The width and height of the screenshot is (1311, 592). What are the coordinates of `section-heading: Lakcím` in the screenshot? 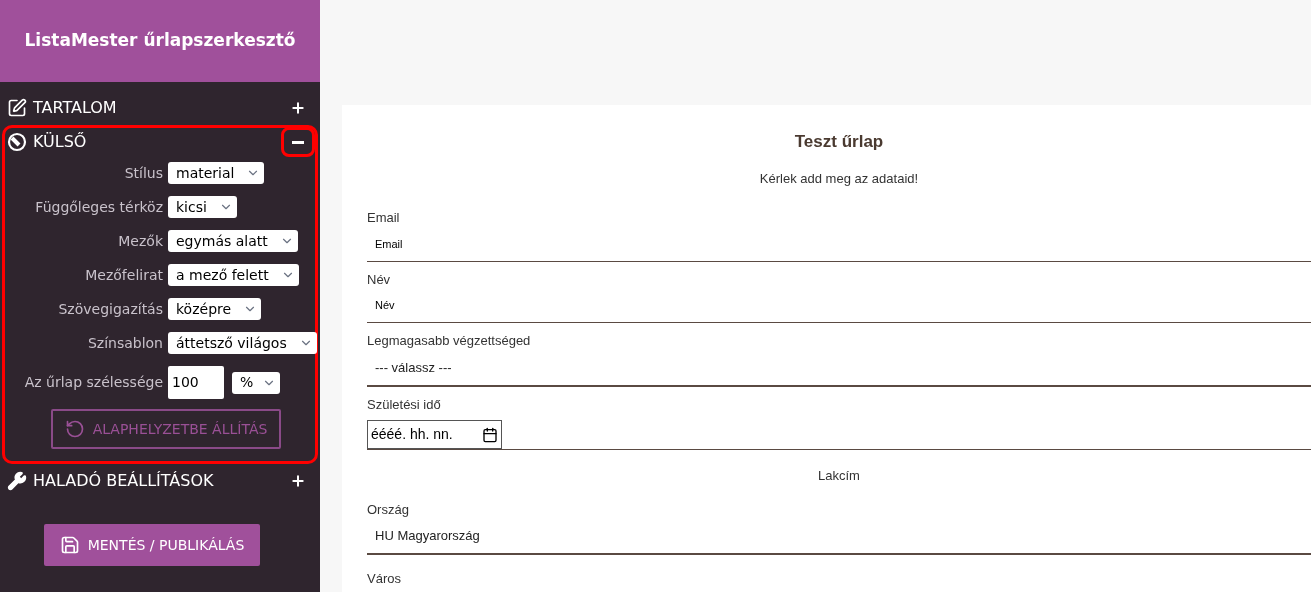 It's located at (839, 476).